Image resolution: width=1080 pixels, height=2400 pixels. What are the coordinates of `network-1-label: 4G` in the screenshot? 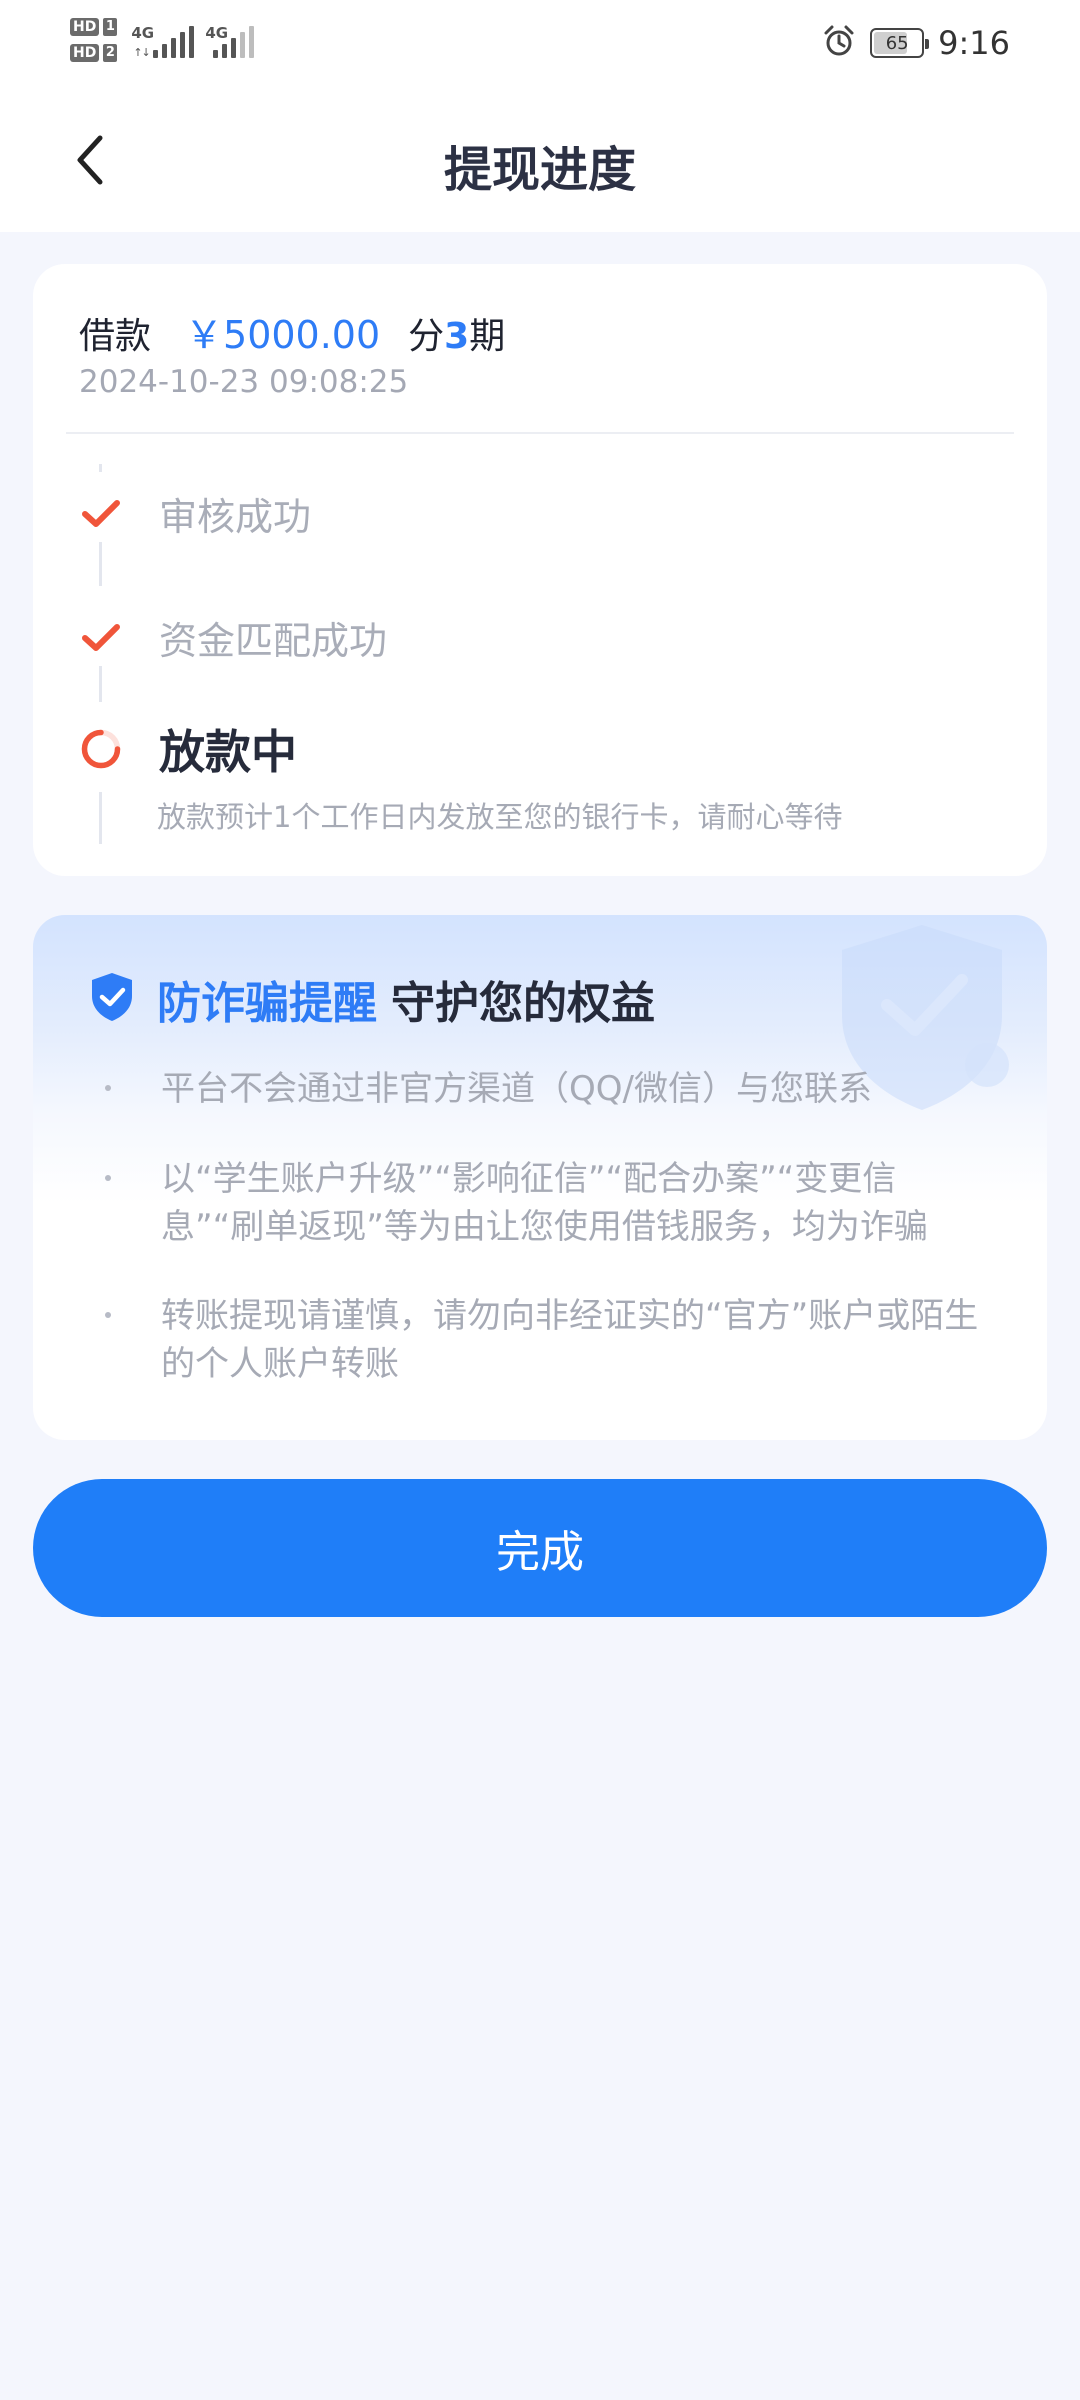 It's located at (143, 33).